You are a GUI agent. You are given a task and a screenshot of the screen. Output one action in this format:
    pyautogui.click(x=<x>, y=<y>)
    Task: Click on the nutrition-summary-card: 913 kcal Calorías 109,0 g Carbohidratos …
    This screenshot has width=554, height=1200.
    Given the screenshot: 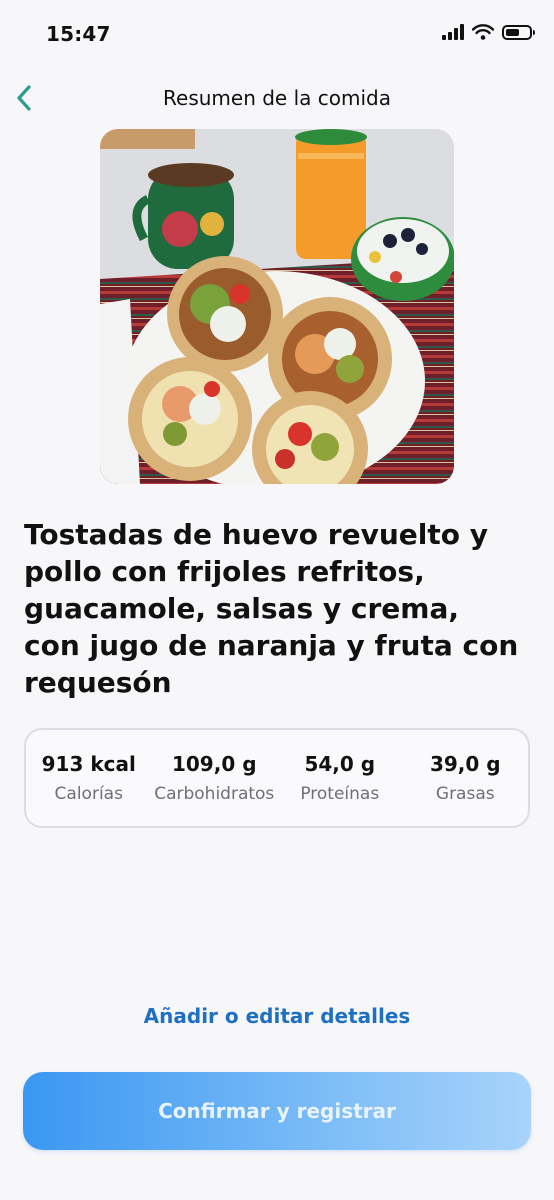 What is the action you would take?
    pyautogui.click(x=277, y=778)
    